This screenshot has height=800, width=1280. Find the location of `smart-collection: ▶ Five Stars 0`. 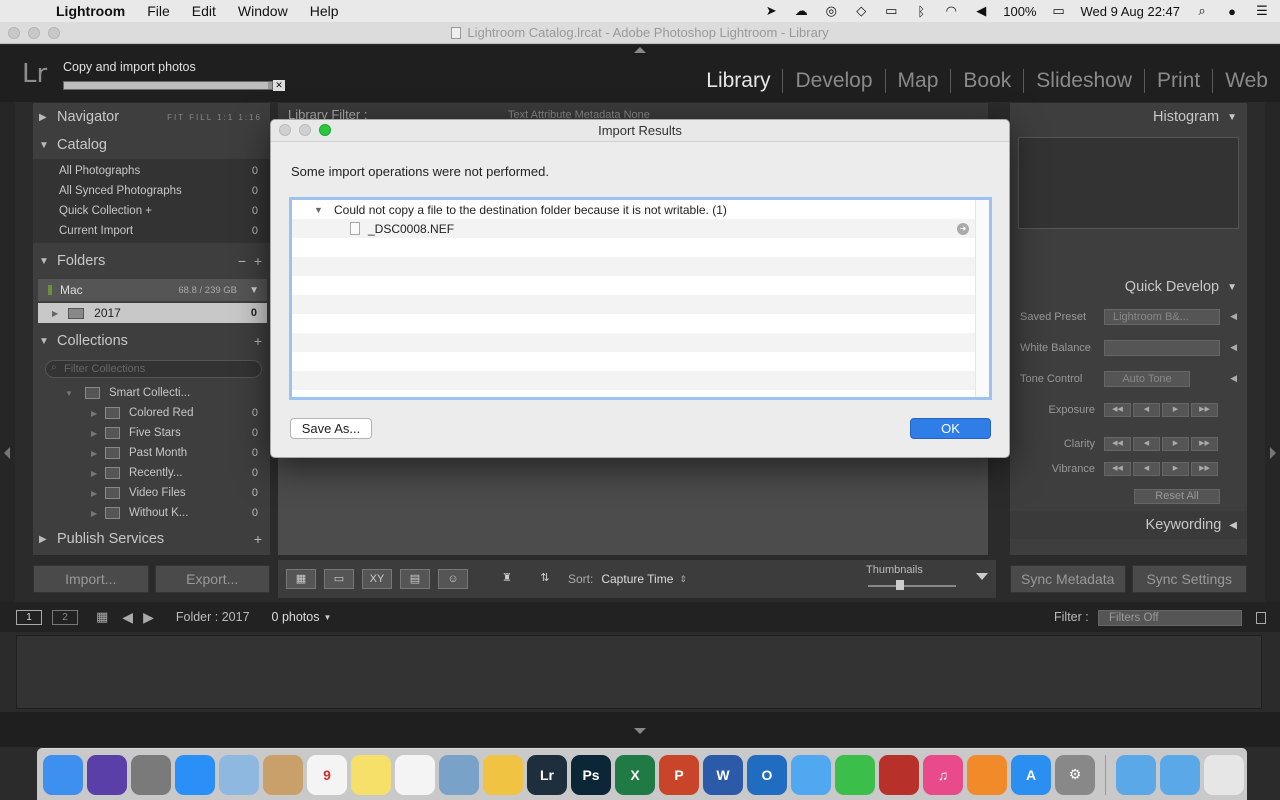

smart-collection: ▶ Five Stars 0 is located at coordinates (151, 433).